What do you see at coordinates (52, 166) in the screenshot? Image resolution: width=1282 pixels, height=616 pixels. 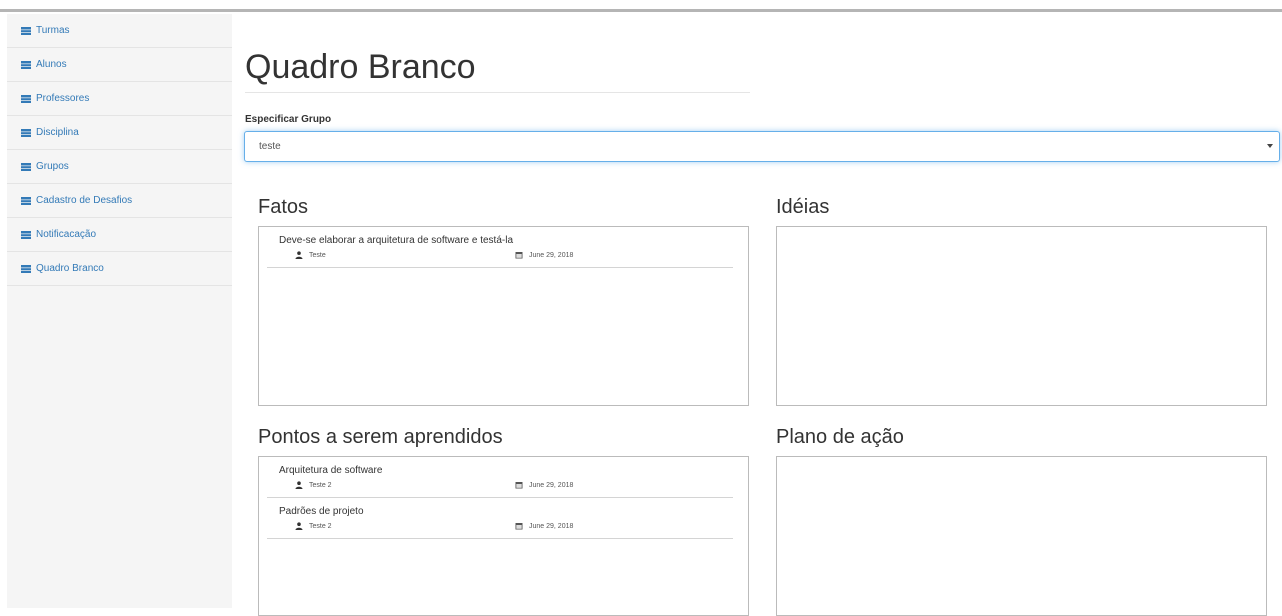 I see `sidebar-item-label: Grupos` at bounding box center [52, 166].